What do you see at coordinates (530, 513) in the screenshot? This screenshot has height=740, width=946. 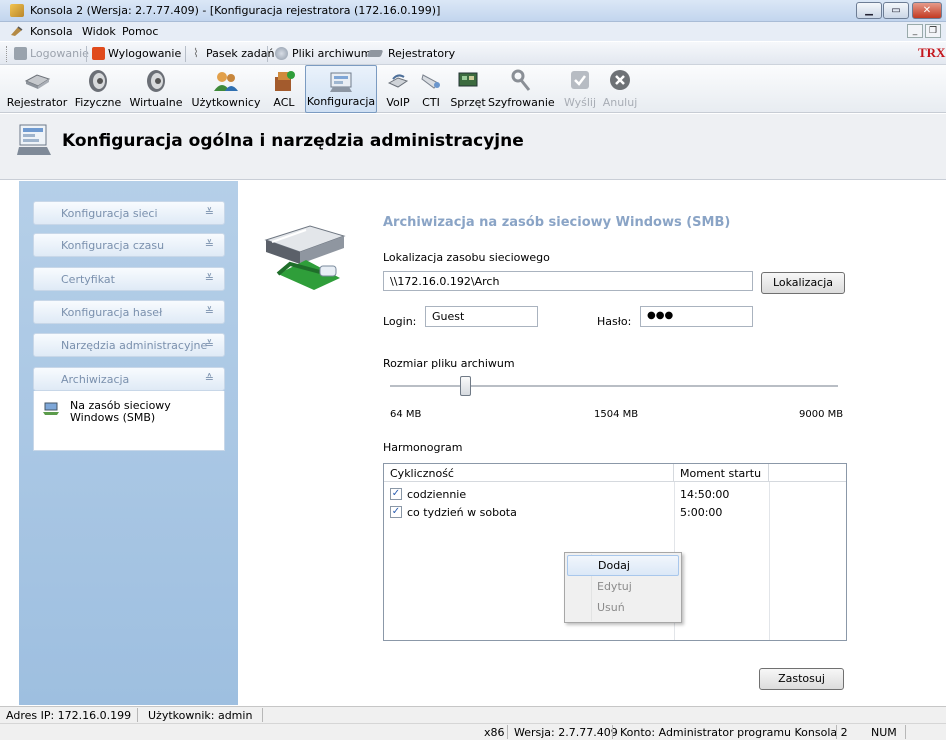 I see `table-row: ✓ co tydzień w sobota` at bounding box center [530, 513].